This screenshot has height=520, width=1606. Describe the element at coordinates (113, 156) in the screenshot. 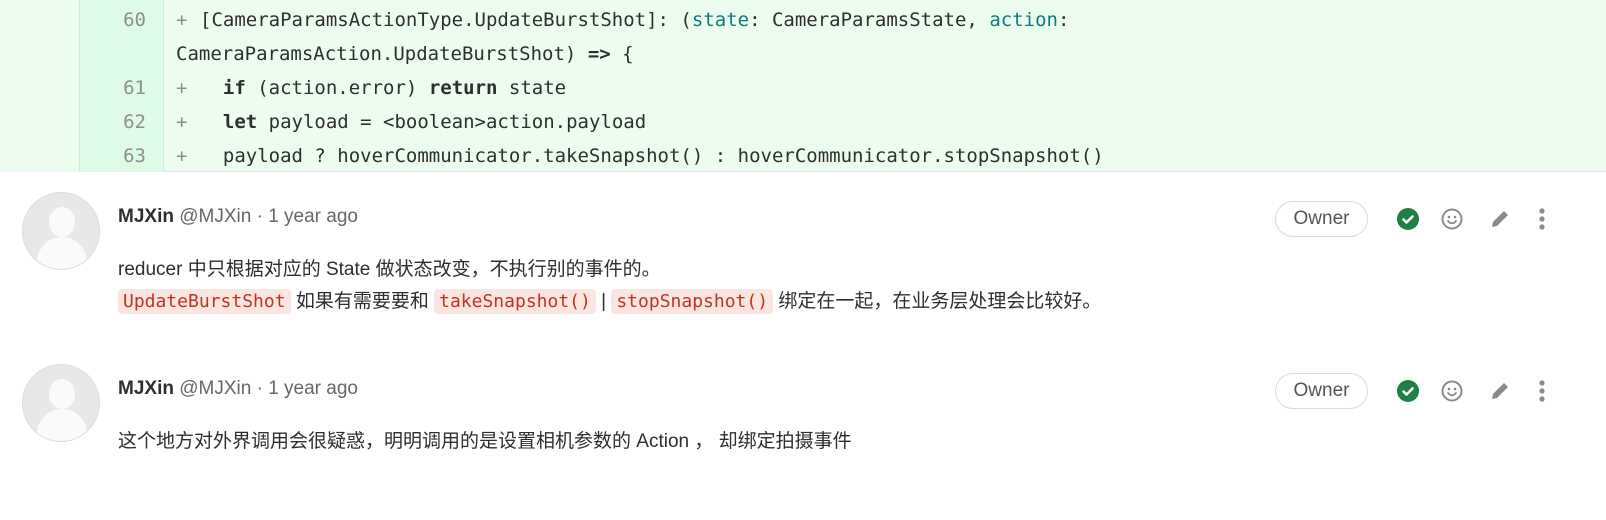

I see `line-number: 63` at that location.